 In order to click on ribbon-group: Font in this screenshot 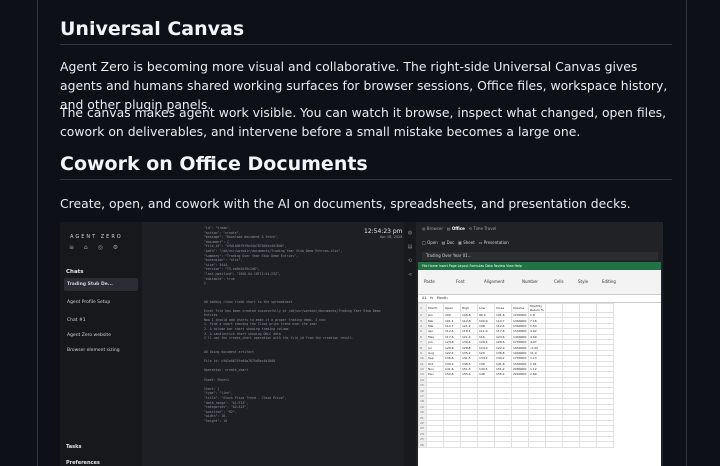, I will do `click(460, 281)`.